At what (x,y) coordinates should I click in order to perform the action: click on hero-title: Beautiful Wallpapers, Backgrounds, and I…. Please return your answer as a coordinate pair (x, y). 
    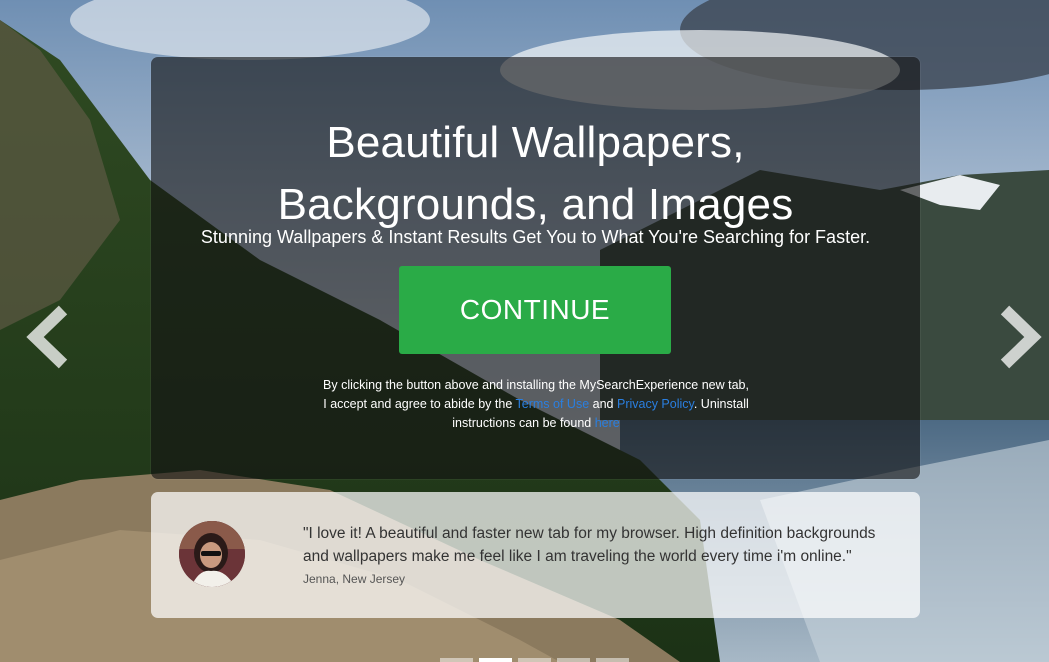
    Looking at the image, I should click on (535, 174).